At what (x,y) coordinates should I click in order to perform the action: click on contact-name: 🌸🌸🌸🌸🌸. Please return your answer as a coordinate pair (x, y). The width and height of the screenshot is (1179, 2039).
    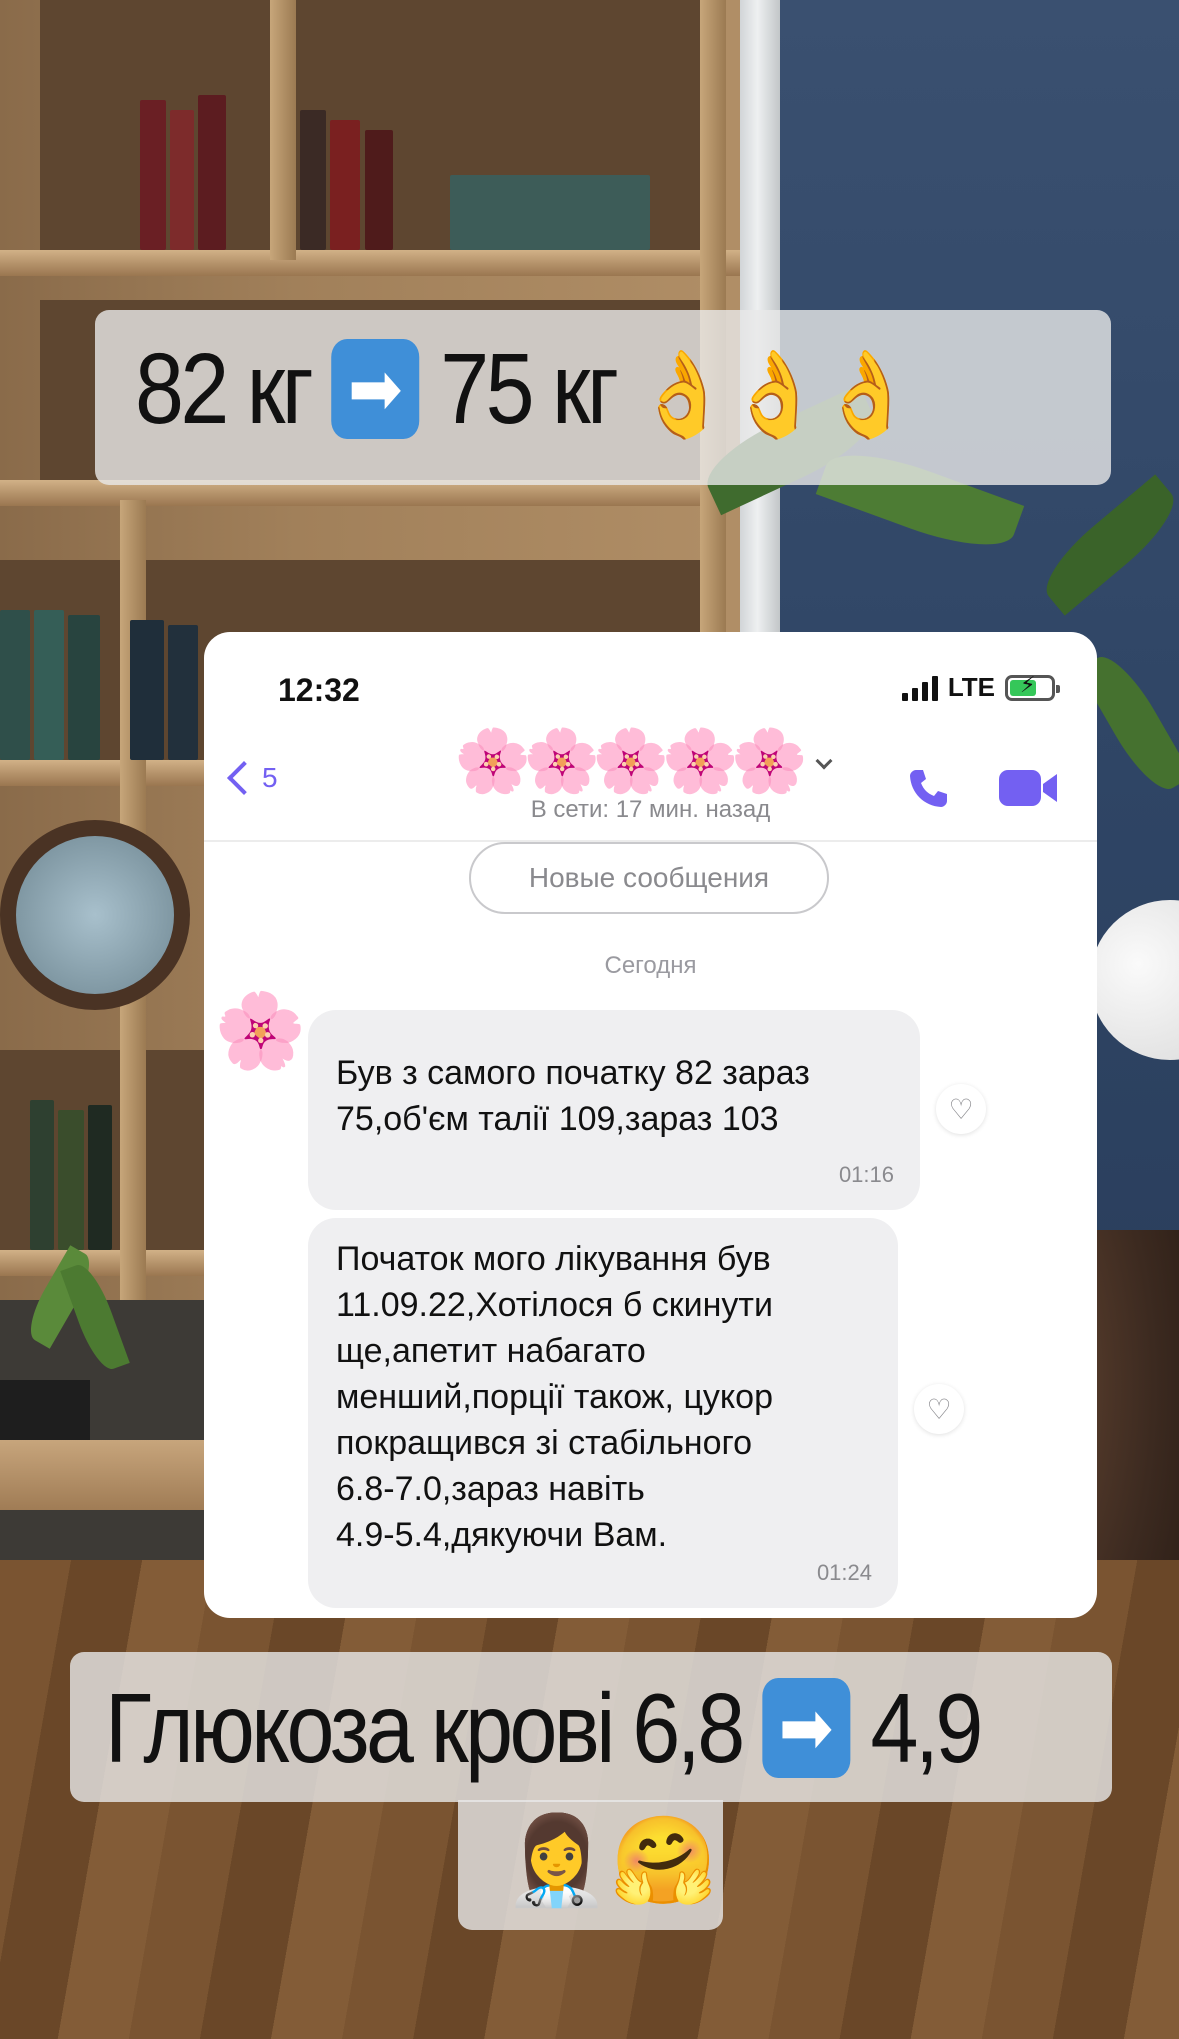
    Looking at the image, I should click on (631, 760).